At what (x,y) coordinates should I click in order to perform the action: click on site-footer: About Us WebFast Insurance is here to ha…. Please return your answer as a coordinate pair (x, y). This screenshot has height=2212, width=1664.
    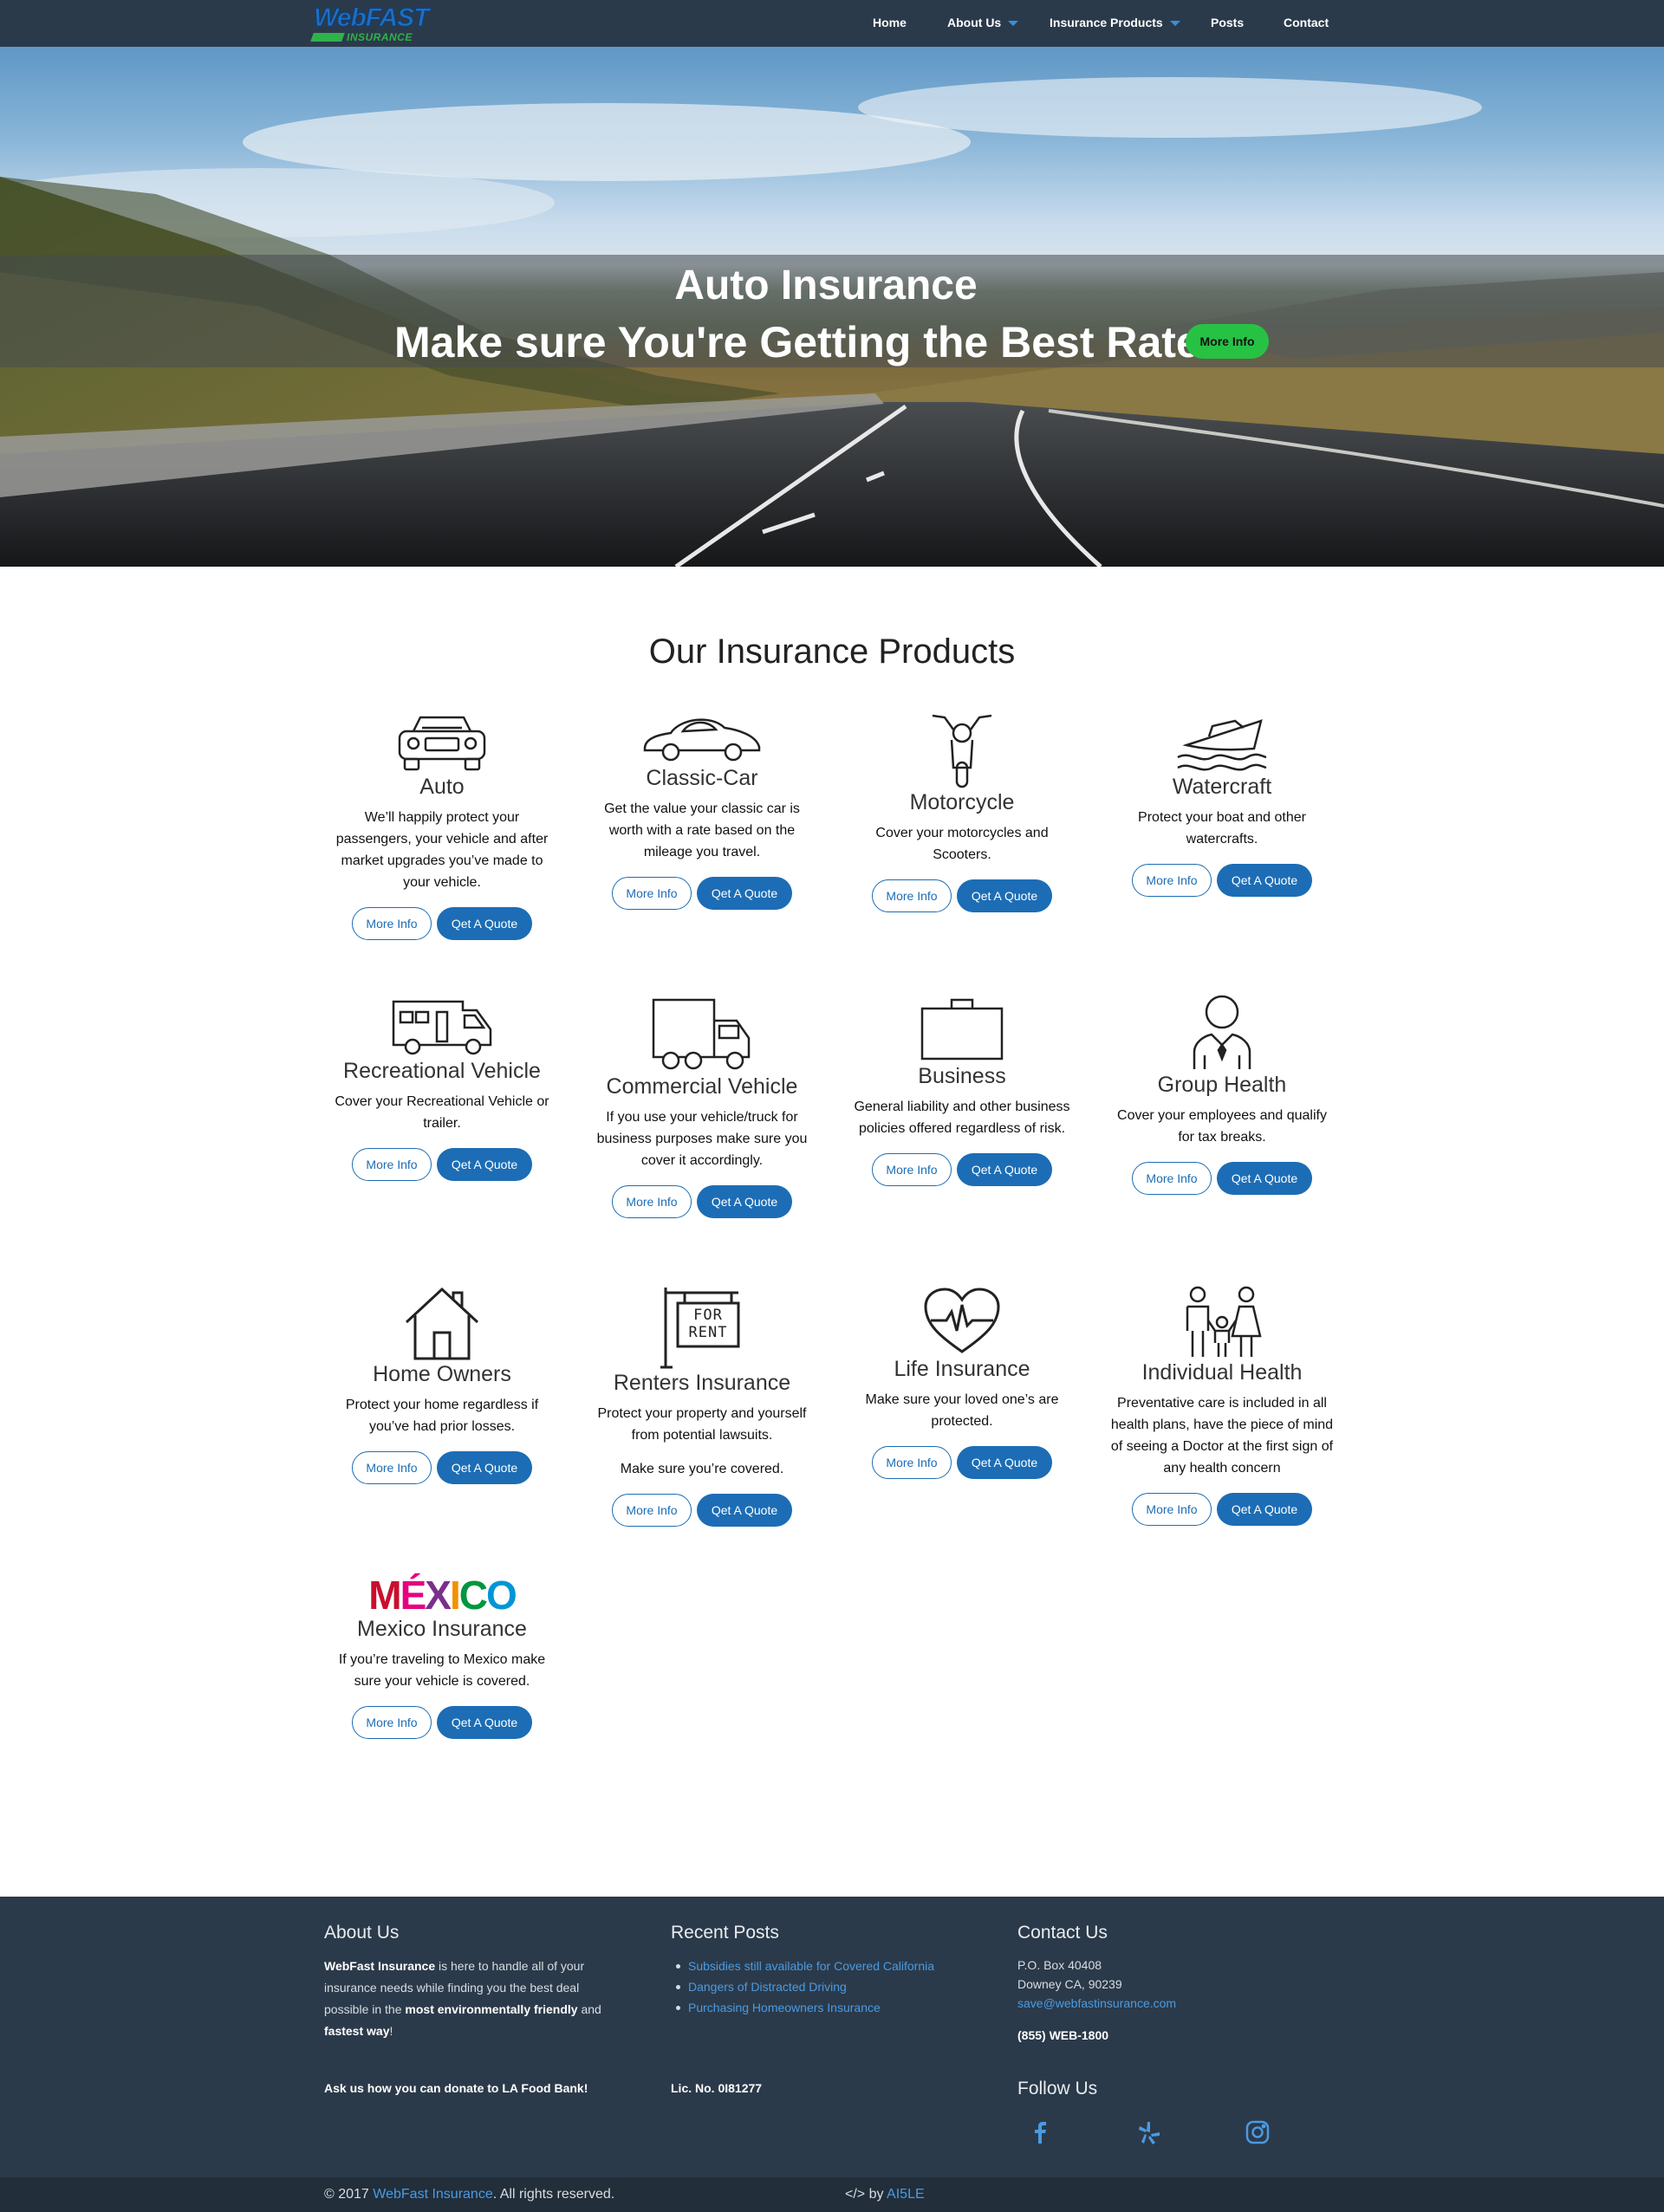
    Looking at the image, I should click on (832, 2037).